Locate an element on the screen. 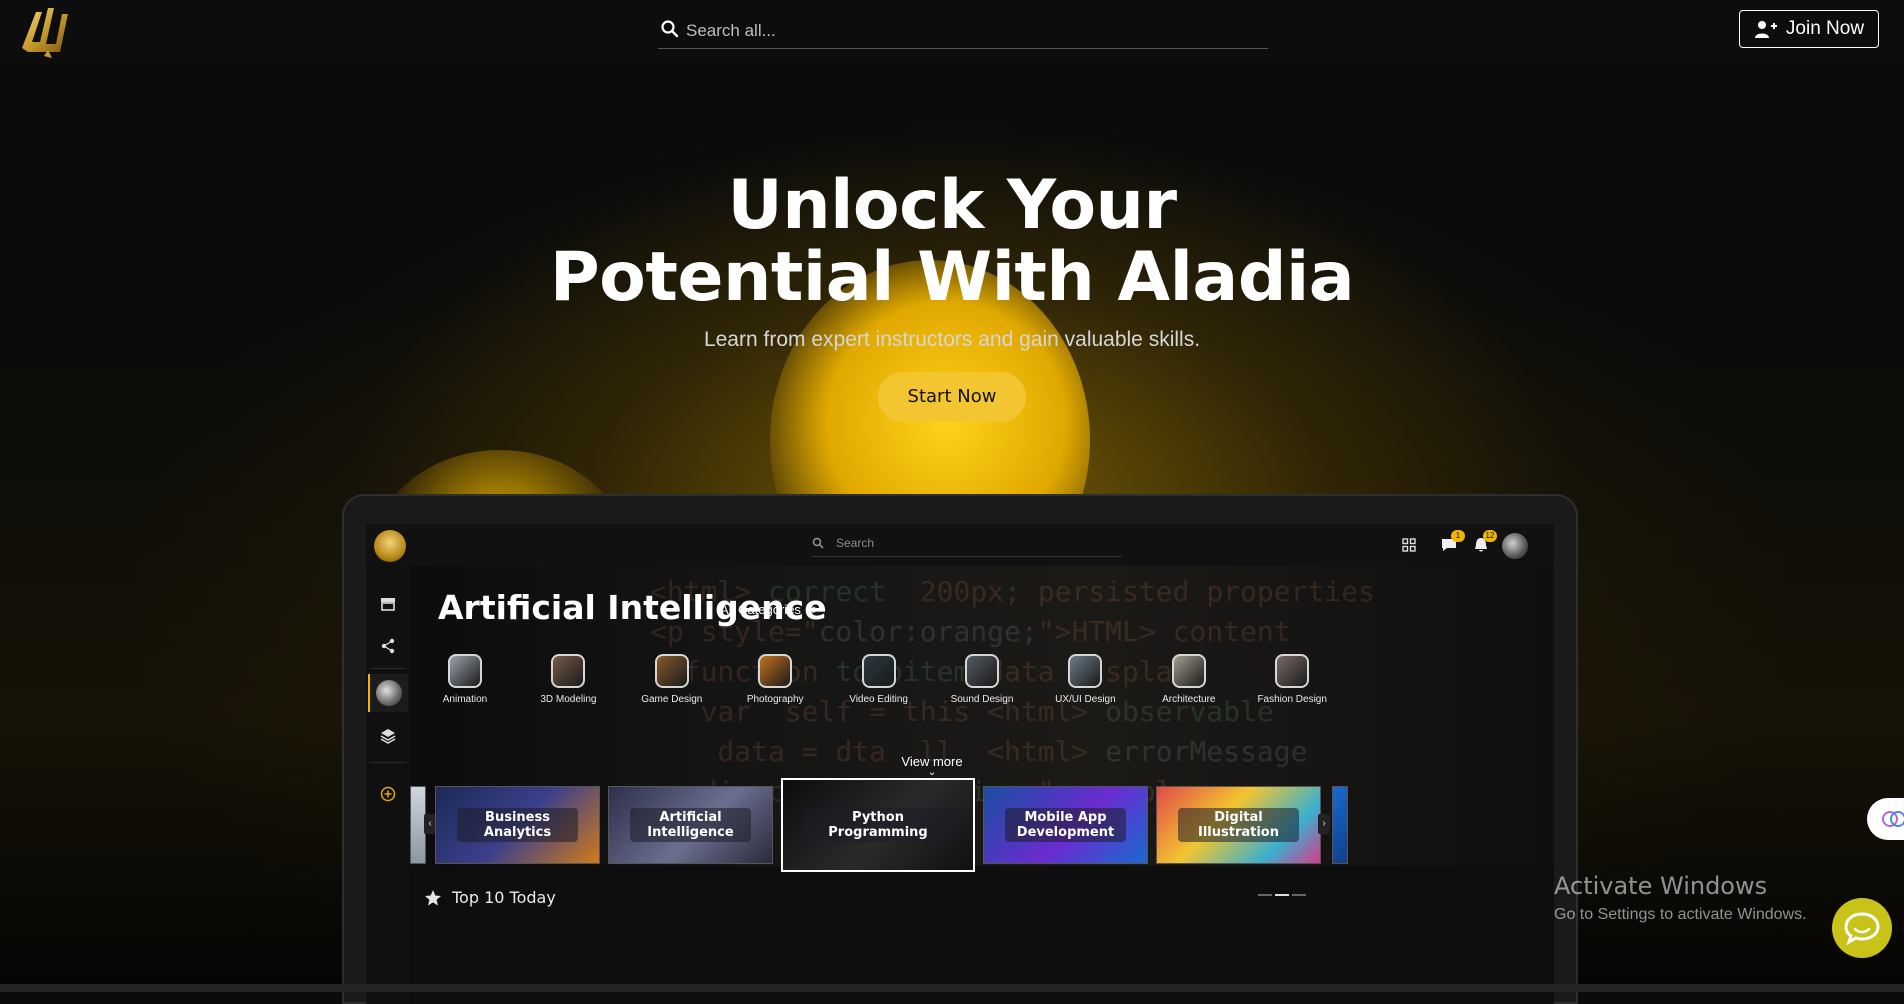 The height and width of the screenshot is (1004, 1904). star-icon is located at coordinates (433, 897).